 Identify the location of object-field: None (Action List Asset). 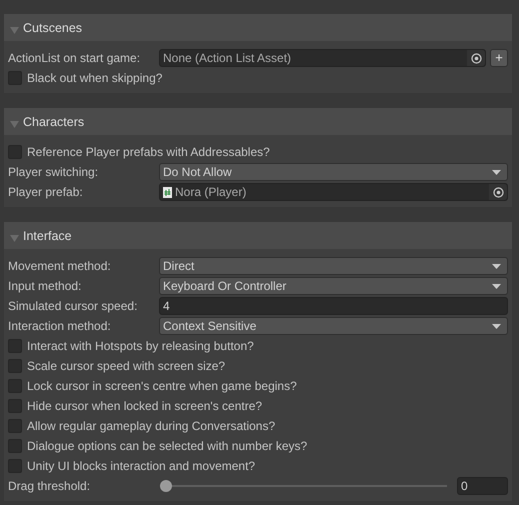
(322, 58).